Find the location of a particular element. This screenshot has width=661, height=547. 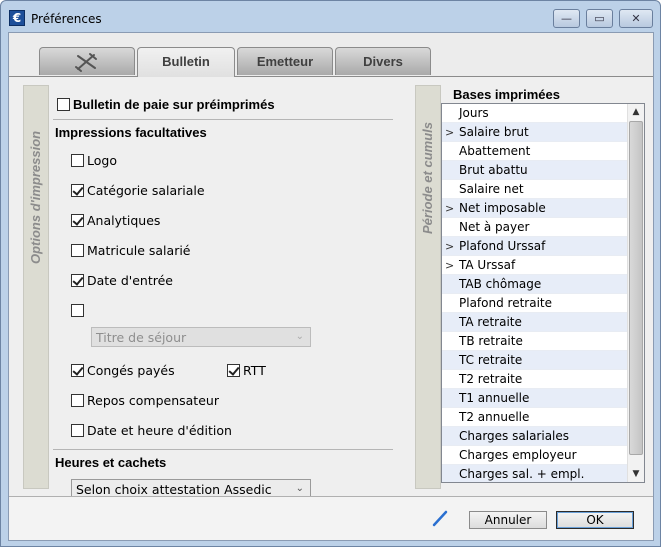

list-item-label: TA Urssaf is located at coordinates (487, 265).